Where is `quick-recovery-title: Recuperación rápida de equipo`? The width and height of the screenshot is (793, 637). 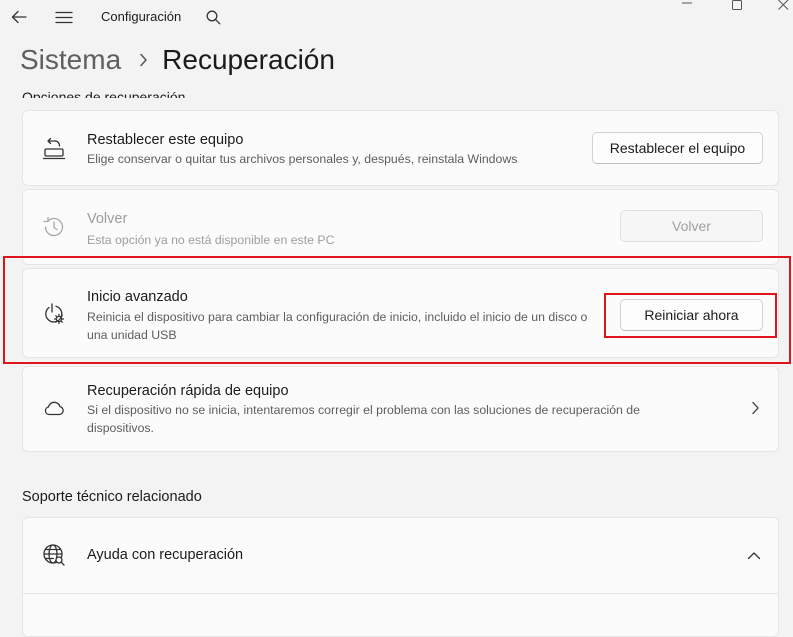
quick-recovery-title: Recuperación rápida de equipo is located at coordinates (188, 391).